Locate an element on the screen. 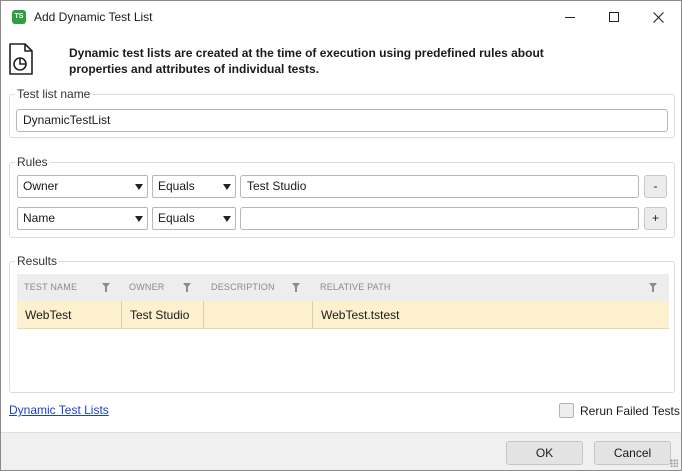 The width and height of the screenshot is (682, 471). ok-button: OK is located at coordinates (544, 453).